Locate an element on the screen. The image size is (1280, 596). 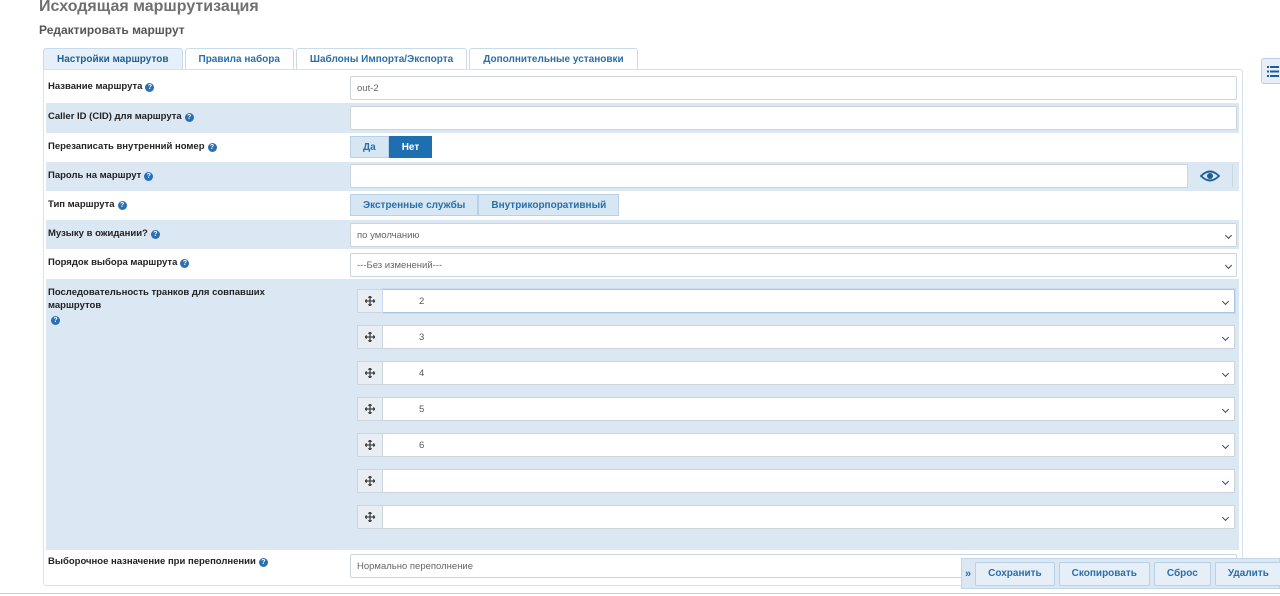
label-route-name: Название маршрута? is located at coordinates (101, 86).